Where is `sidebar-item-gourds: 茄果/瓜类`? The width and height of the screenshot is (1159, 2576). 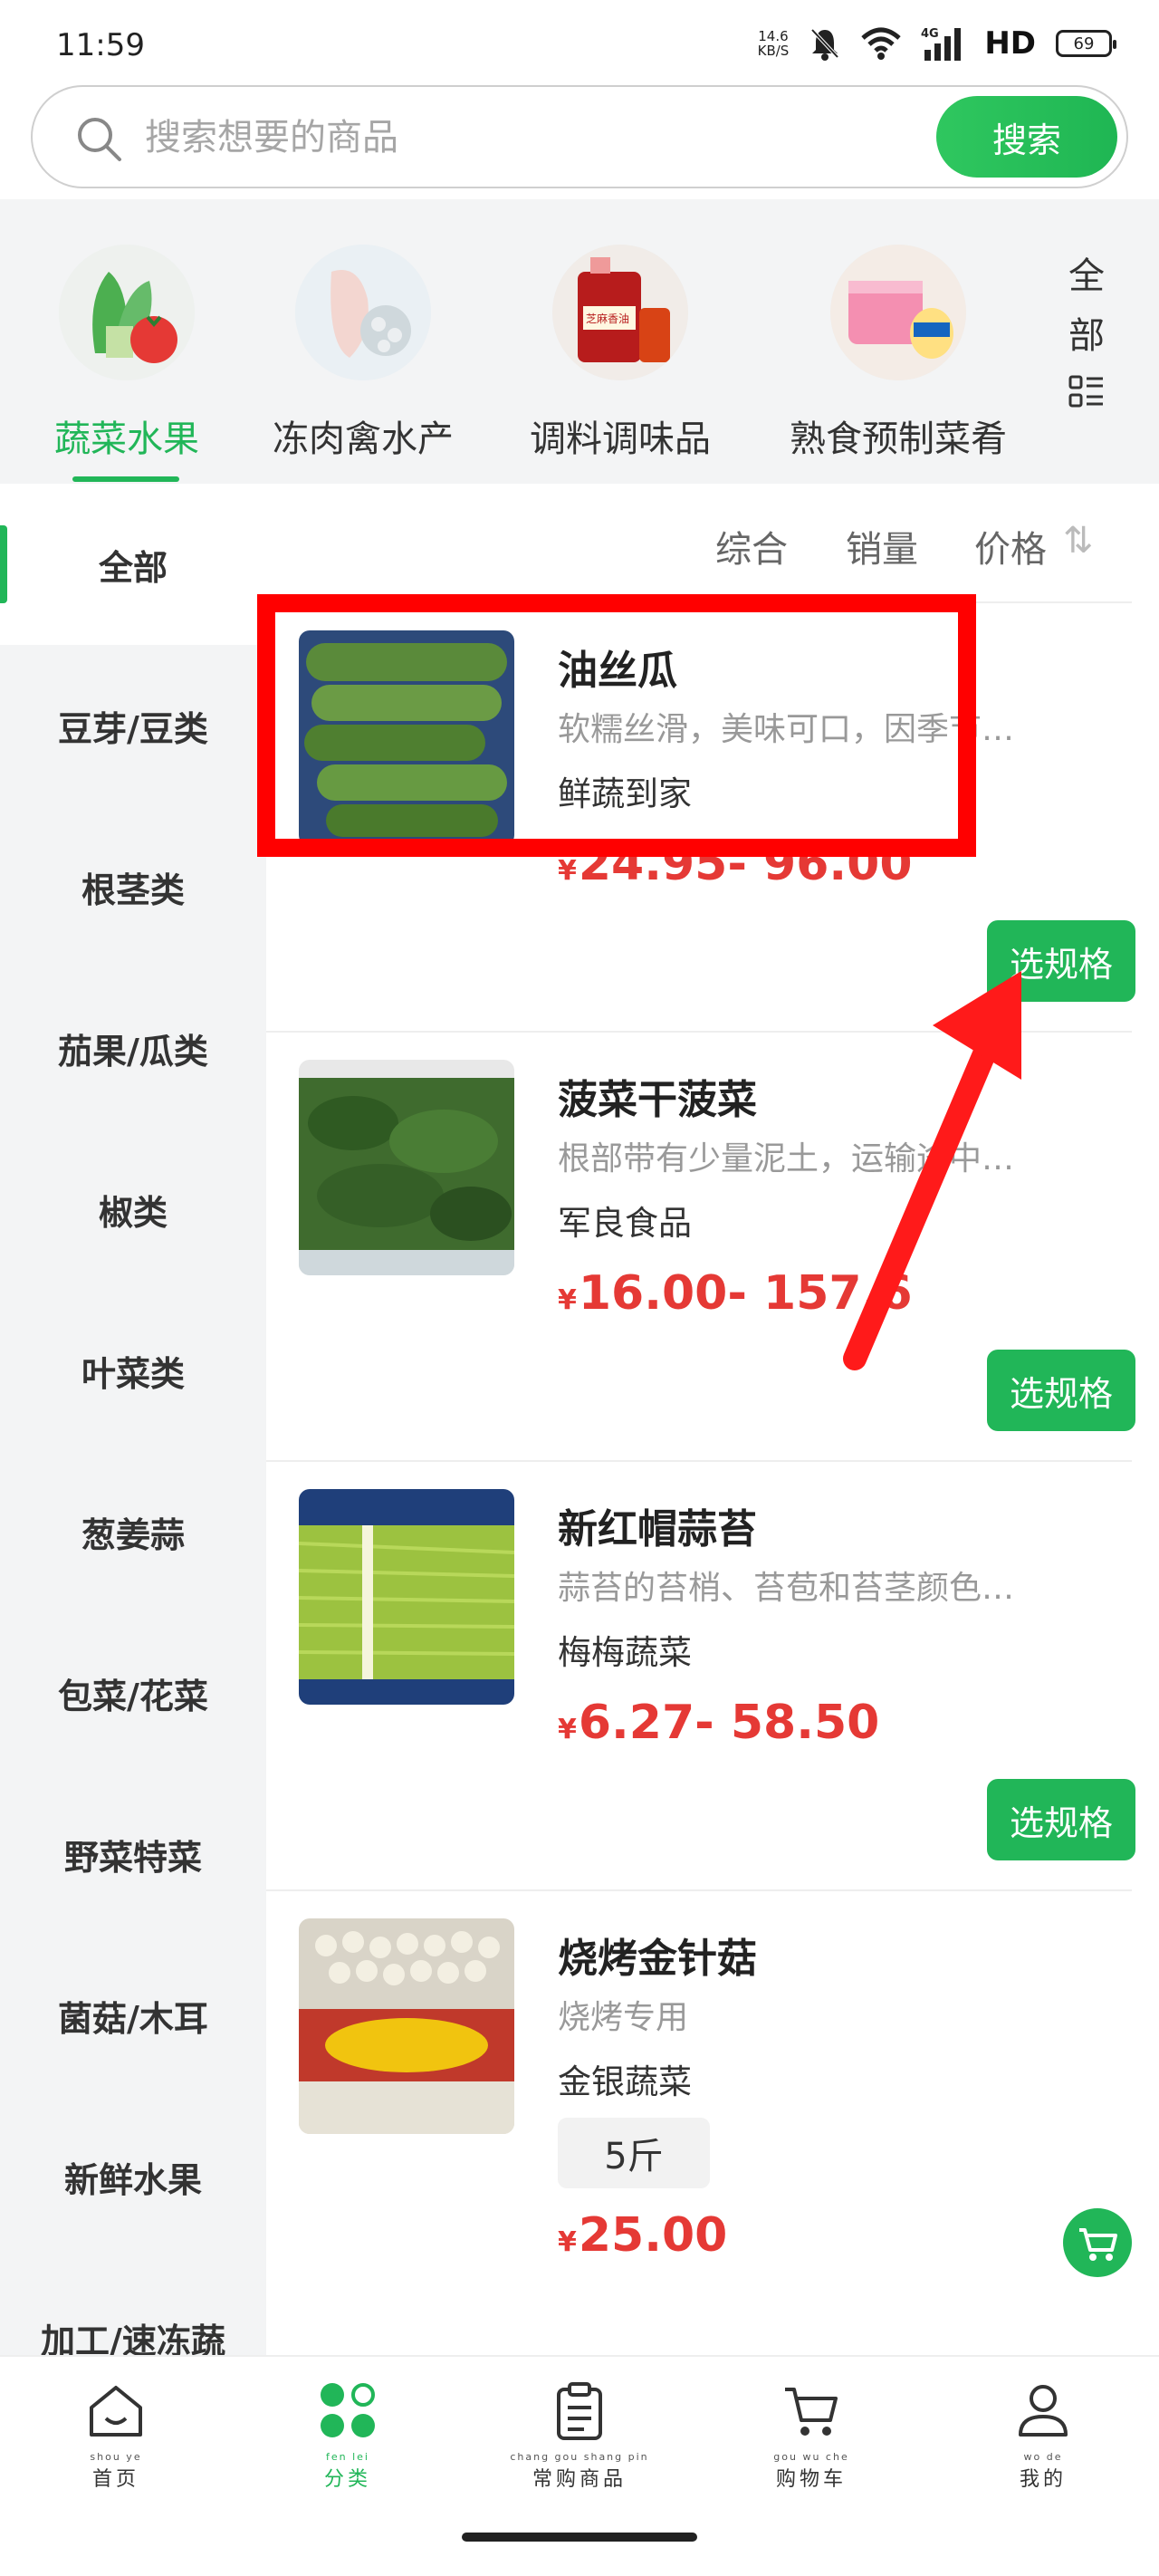 sidebar-item-gourds: 茄果/瓜类 is located at coordinates (133, 1048).